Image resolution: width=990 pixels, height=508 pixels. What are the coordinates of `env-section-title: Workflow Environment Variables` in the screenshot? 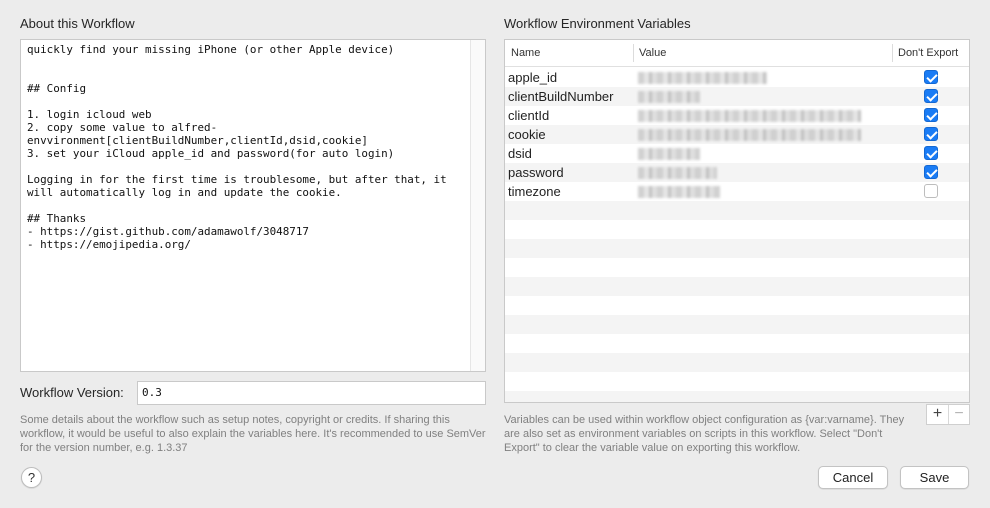 It's located at (597, 23).